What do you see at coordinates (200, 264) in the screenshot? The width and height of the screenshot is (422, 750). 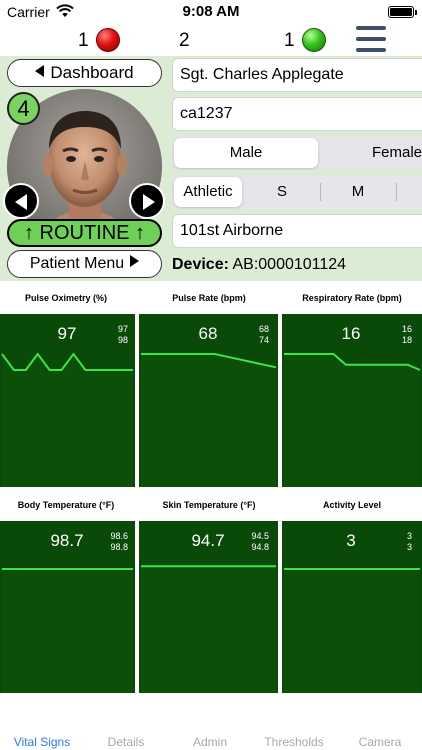 I see `device-label: Device:` at bounding box center [200, 264].